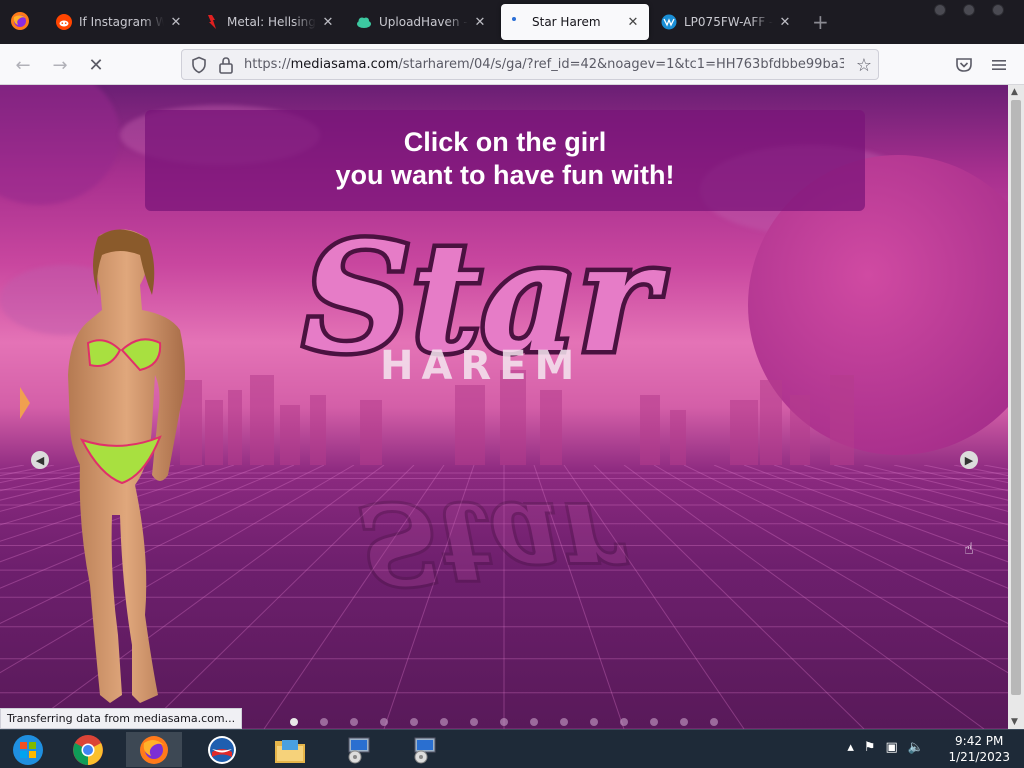 This screenshot has width=1024, height=768. Describe the element at coordinates (850, 747) in the screenshot. I see `show-hidden-icons-chevron-icon: ▴` at that location.